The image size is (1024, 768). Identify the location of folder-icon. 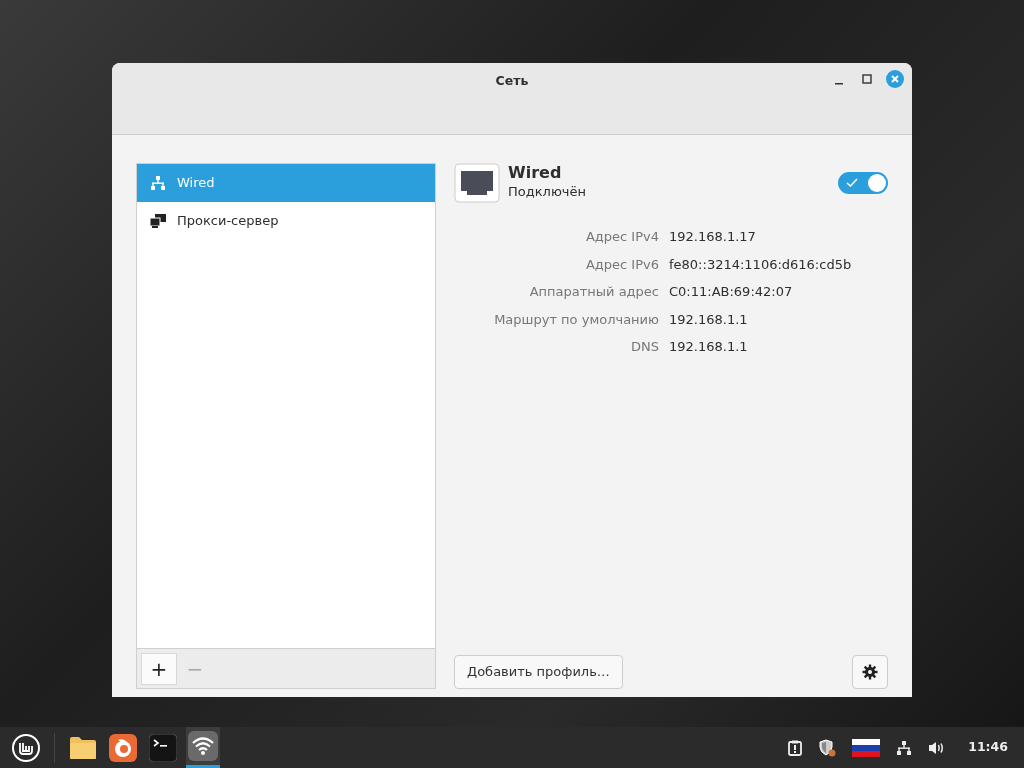
(83, 747).